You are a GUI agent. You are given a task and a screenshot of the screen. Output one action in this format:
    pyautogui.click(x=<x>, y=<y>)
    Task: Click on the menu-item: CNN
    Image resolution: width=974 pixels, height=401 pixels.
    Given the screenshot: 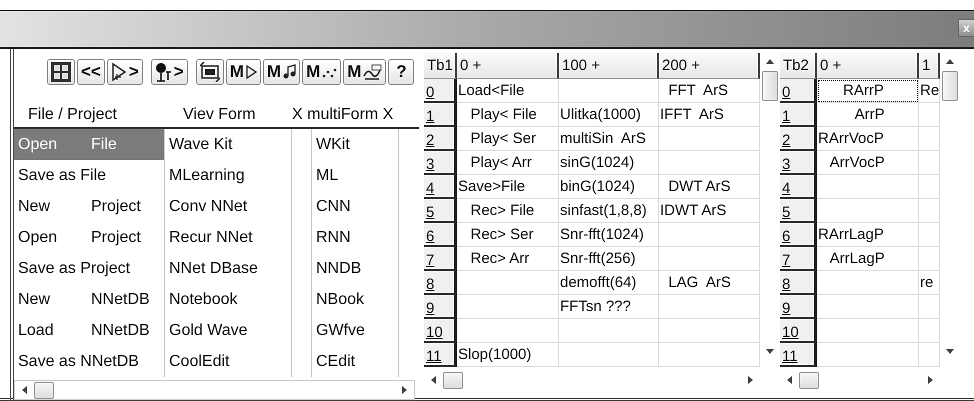 What is the action you would take?
    pyautogui.click(x=355, y=206)
    